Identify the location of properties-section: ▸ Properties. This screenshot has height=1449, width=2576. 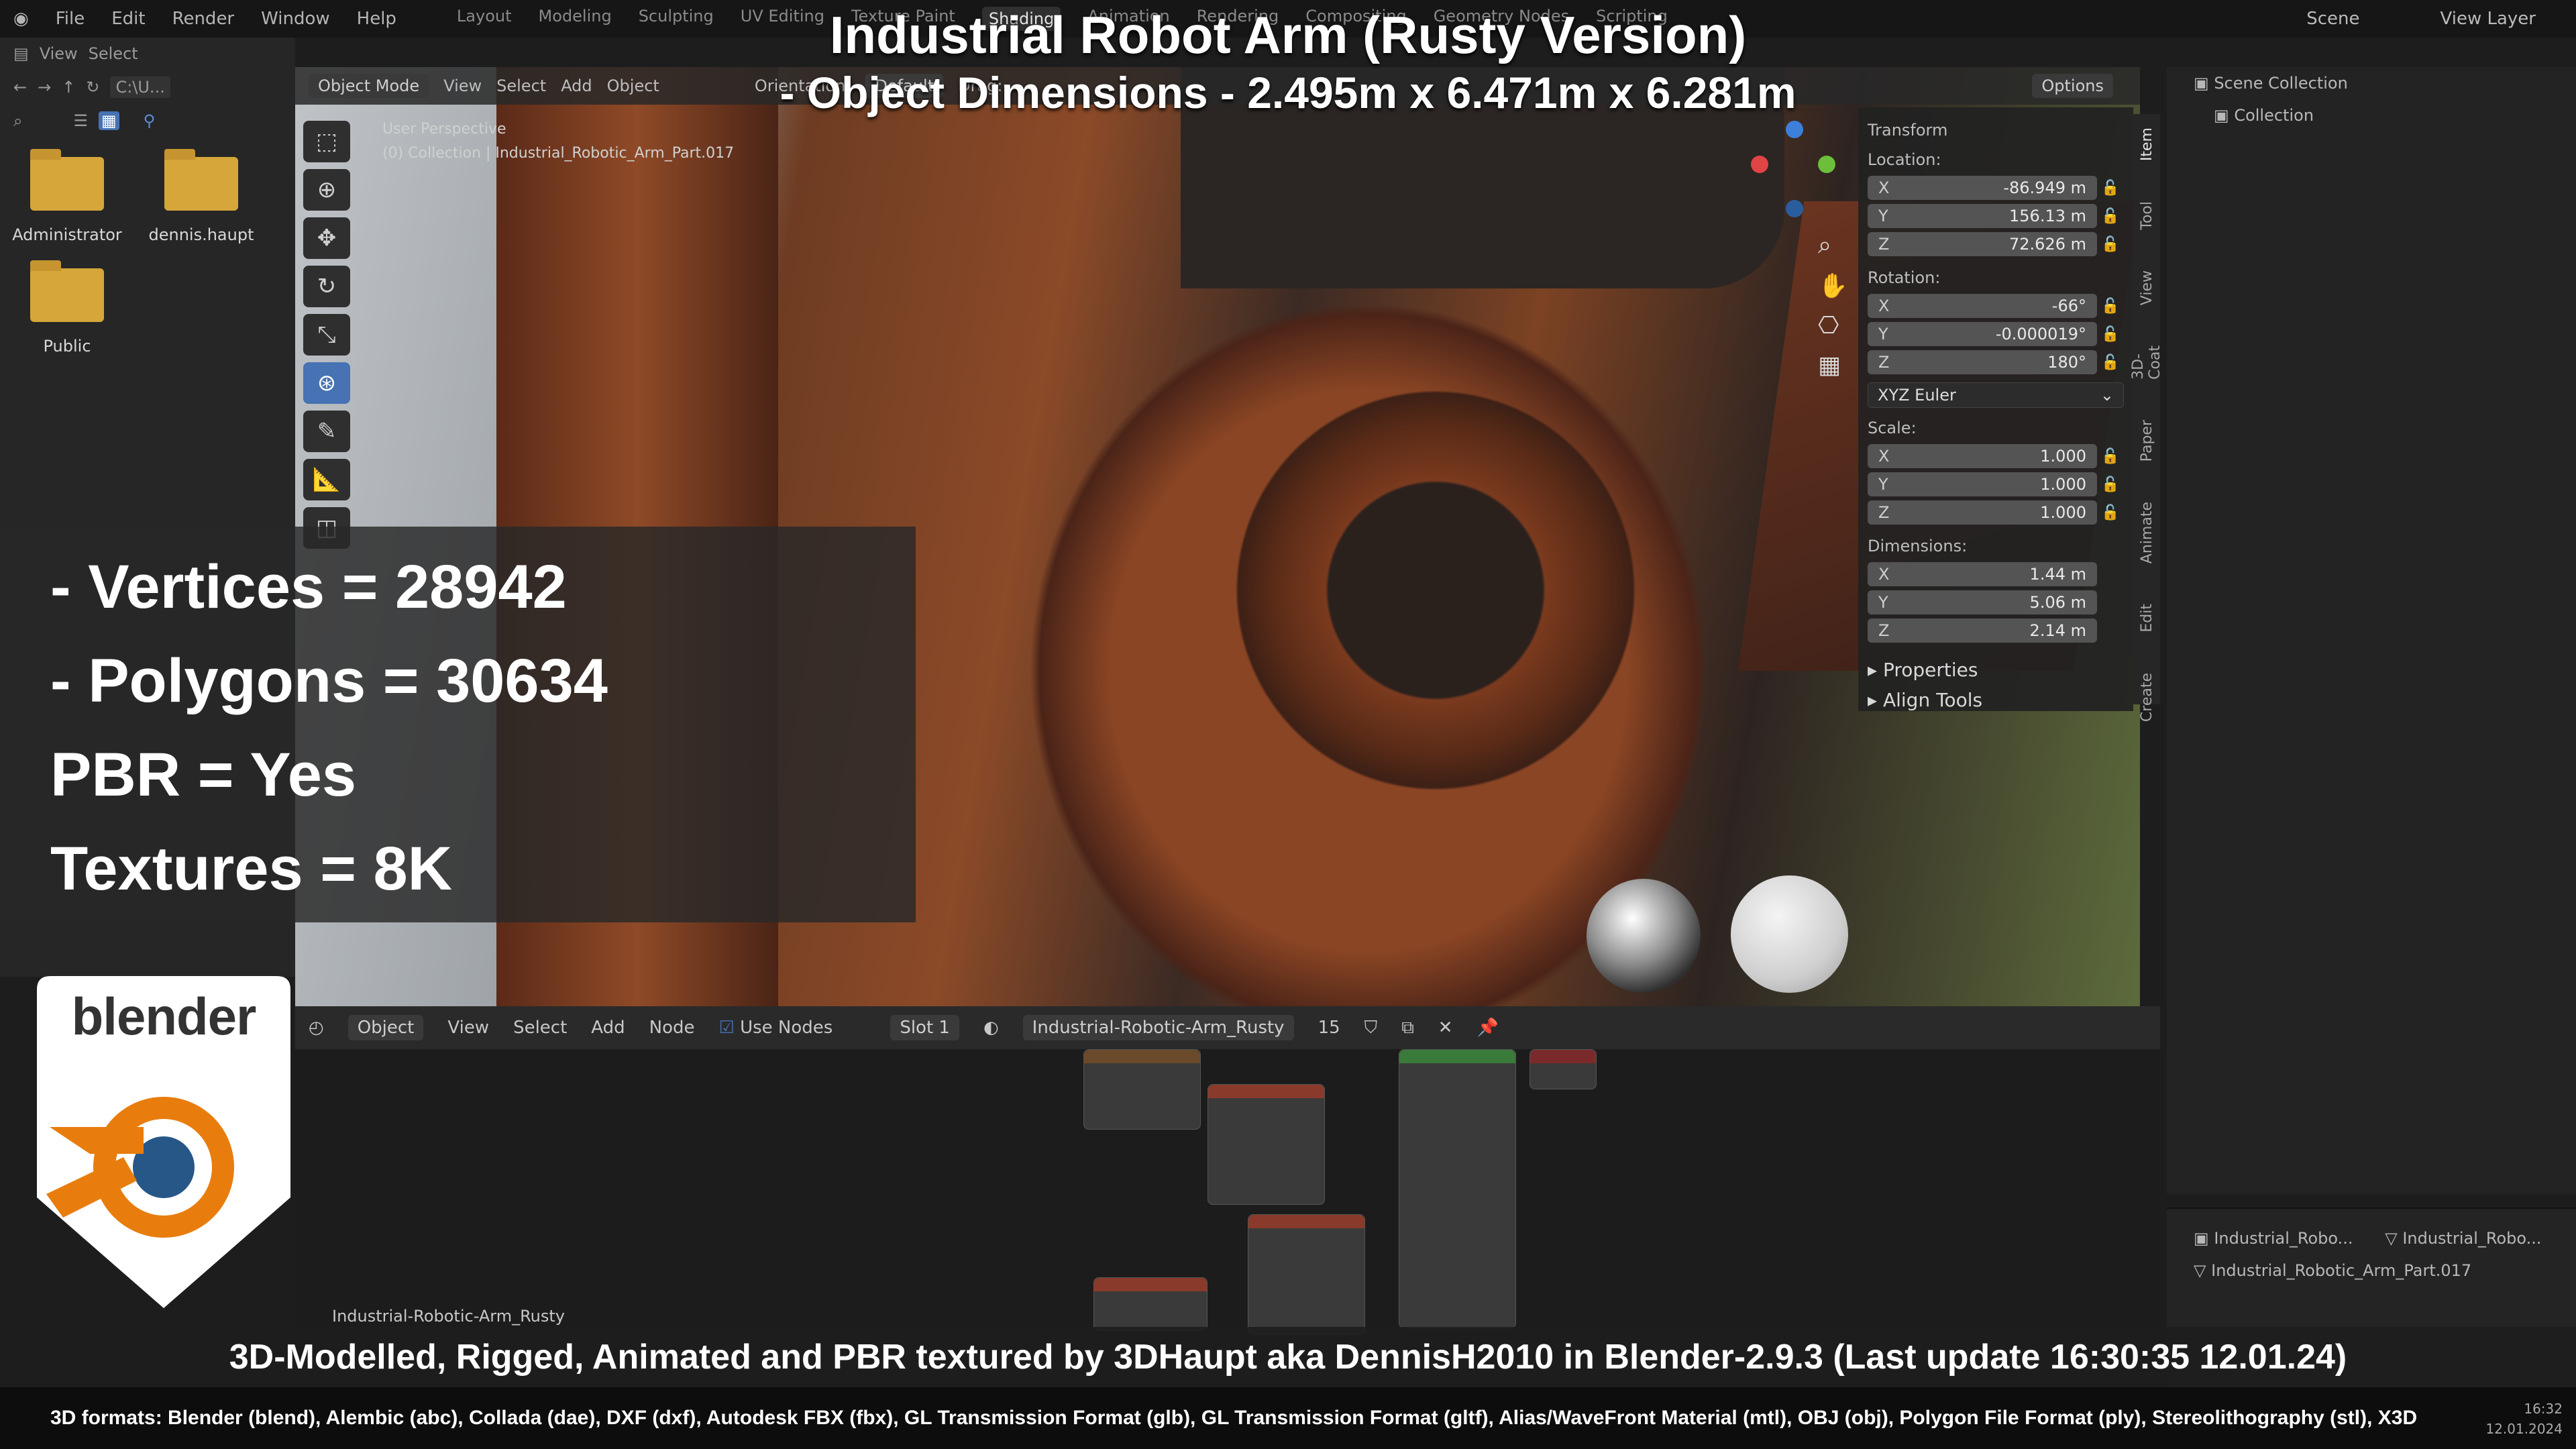
(1996, 670).